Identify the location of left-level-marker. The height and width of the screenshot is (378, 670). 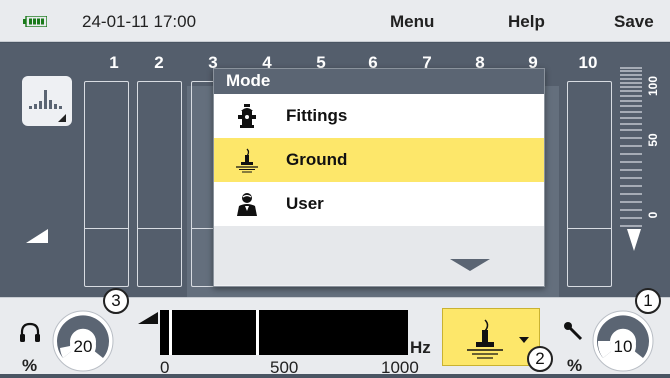
(37, 236).